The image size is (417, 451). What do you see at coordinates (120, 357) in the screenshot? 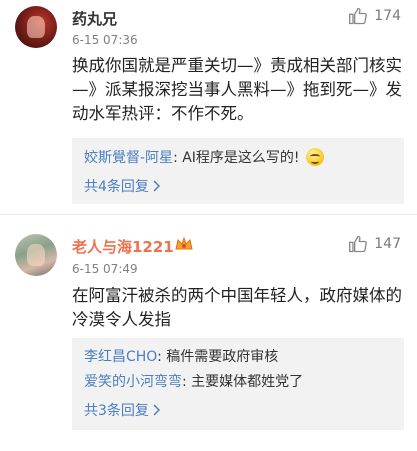
I see `reply-username: 李红昌CHO` at bounding box center [120, 357].